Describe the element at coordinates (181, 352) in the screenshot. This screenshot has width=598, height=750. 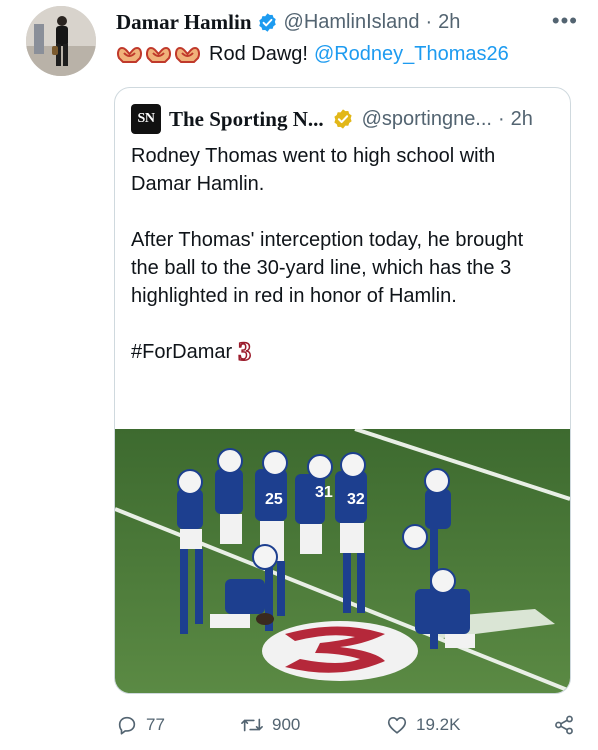
I see `hashtag-link: #ForDamar` at that location.